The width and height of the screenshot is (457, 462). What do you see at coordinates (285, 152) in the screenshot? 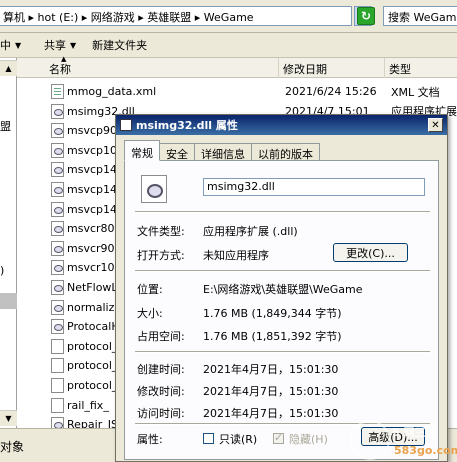
I see `tab-previous-versions: 以前的版本` at bounding box center [285, 152].